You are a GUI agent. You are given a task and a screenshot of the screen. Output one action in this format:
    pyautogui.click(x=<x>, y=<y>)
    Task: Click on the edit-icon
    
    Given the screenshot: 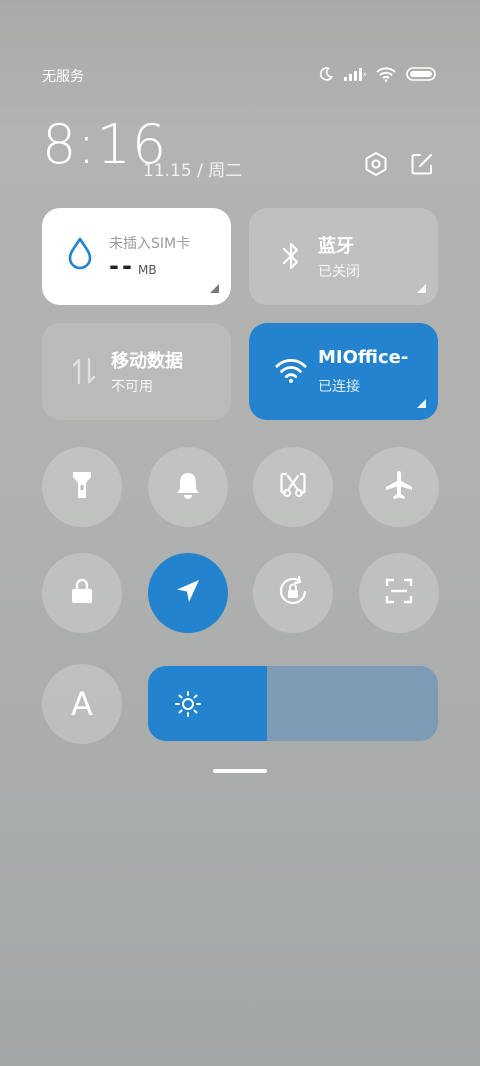 What is the action you would take?
    pyautogui.click(x=422, y=164)
    